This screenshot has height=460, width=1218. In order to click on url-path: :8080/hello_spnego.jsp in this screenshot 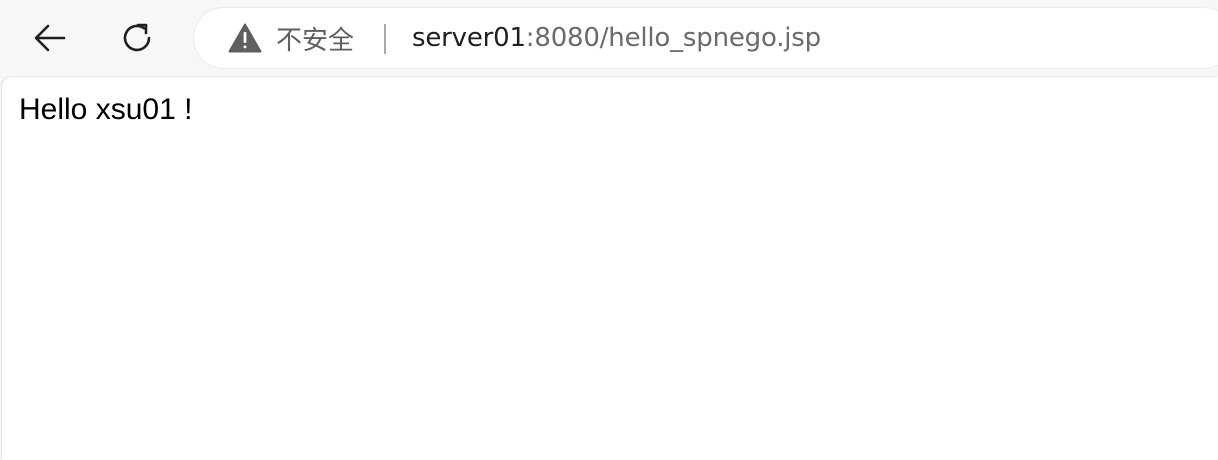, I will do `click(673, 38)`.